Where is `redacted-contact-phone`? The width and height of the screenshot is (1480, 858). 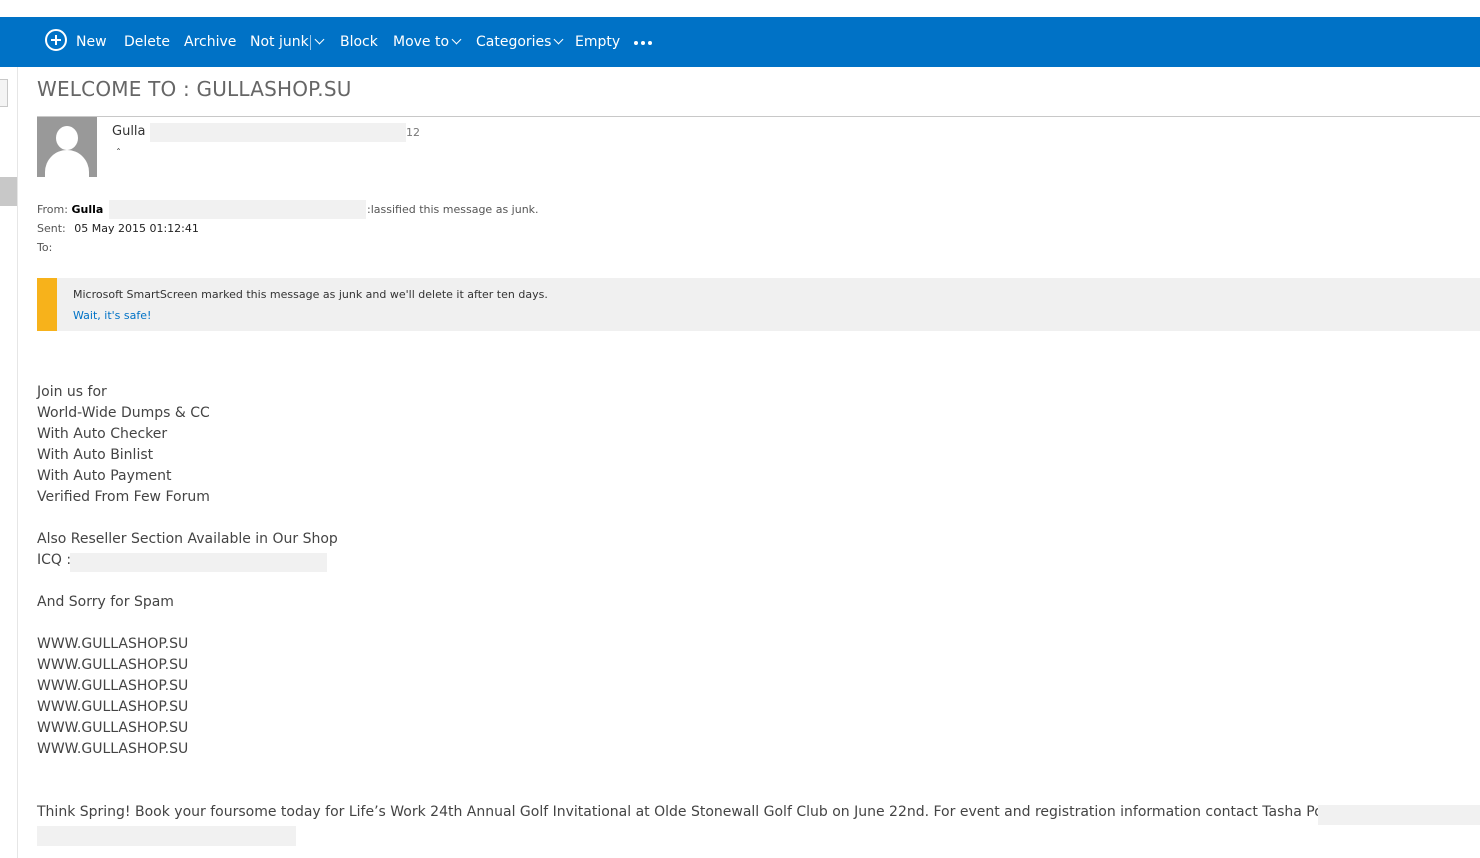
redacted-contact-phone is located at coordinates (166, 836).